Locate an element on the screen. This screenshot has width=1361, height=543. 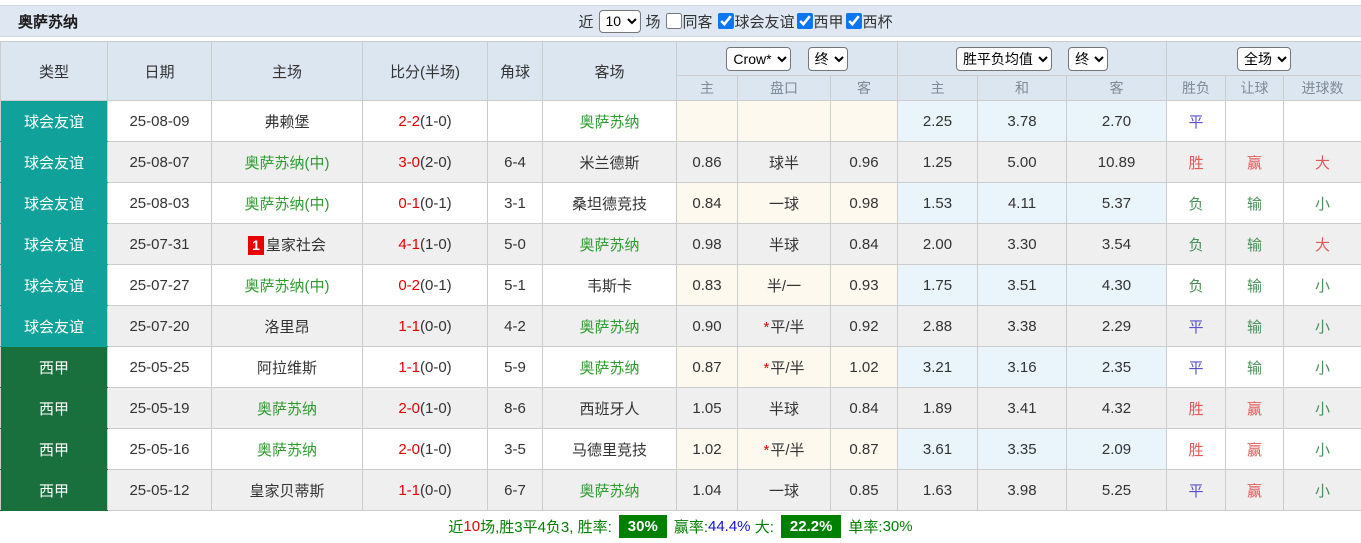
league-filters: 球会友谊 西甲 西杯 is located at coordinates (805, 21).